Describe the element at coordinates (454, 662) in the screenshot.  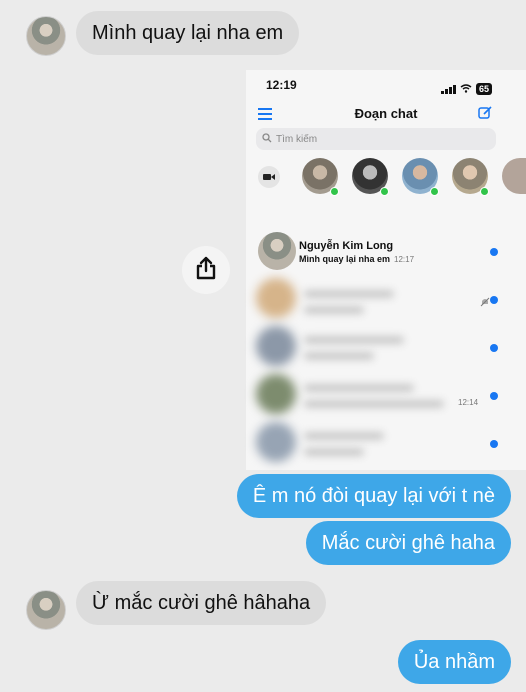
I see `message-outgoing-3: Ủa nhầm` at that location.